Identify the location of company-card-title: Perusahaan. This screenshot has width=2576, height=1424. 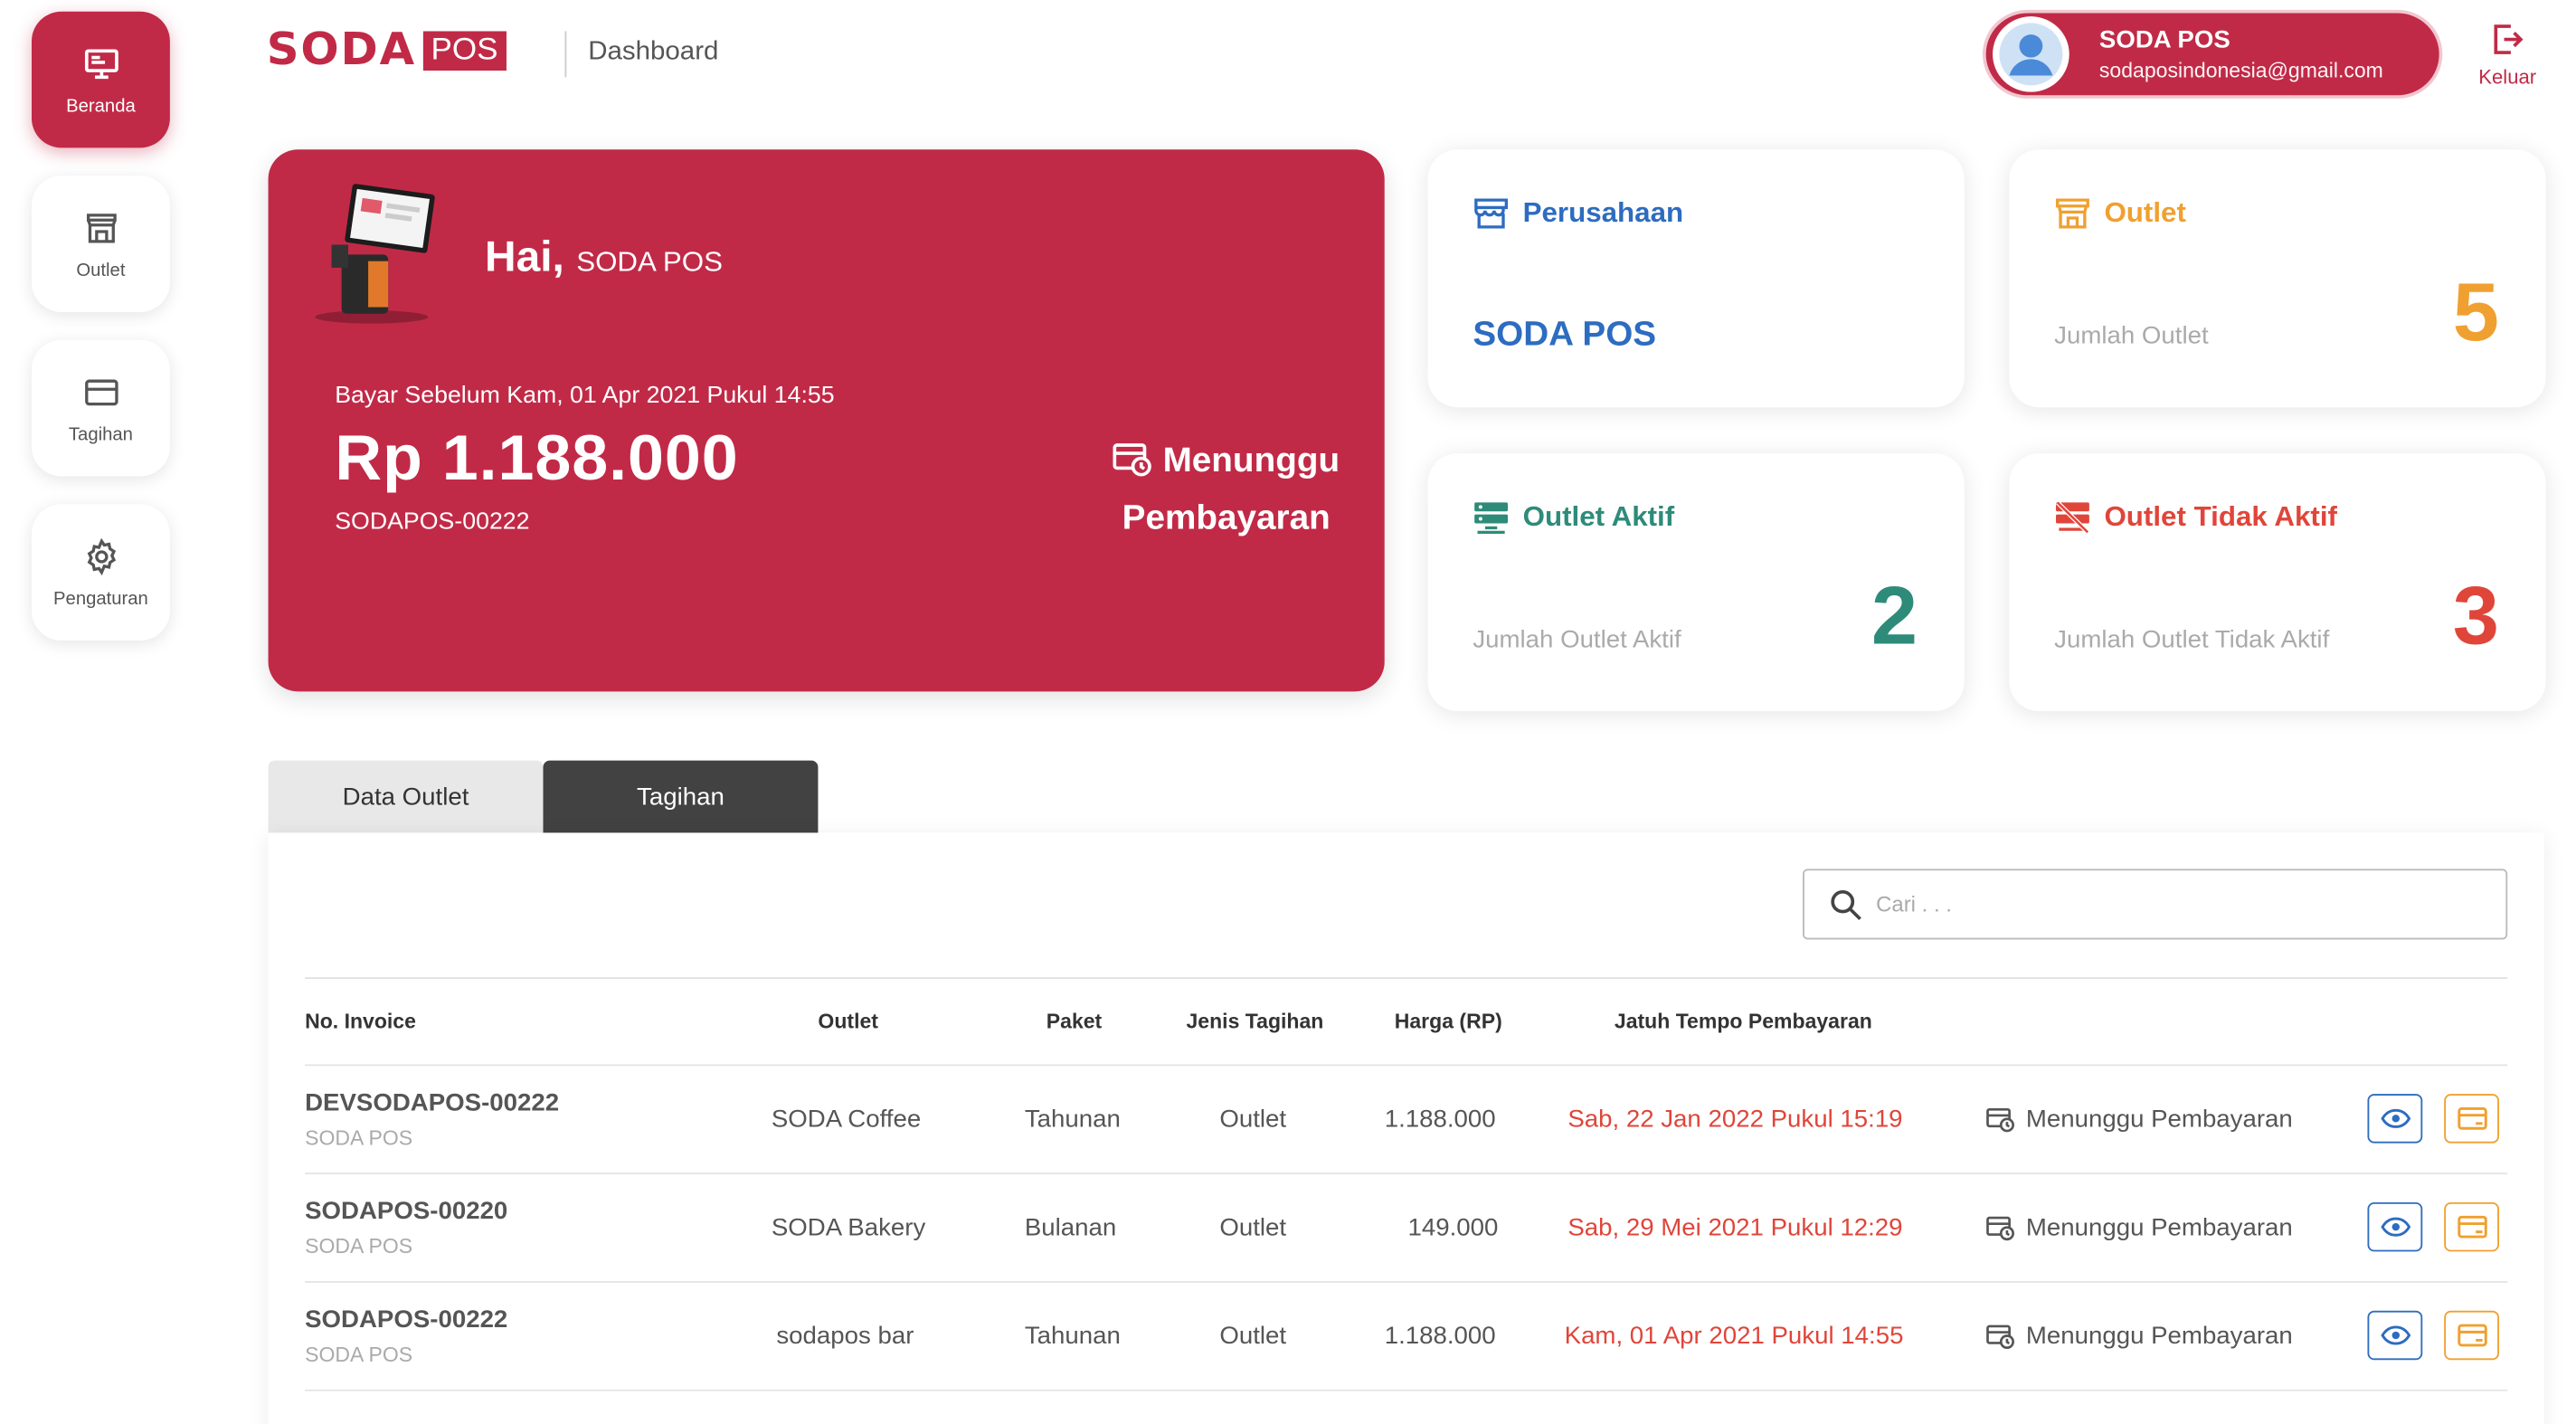
(1603, 212).